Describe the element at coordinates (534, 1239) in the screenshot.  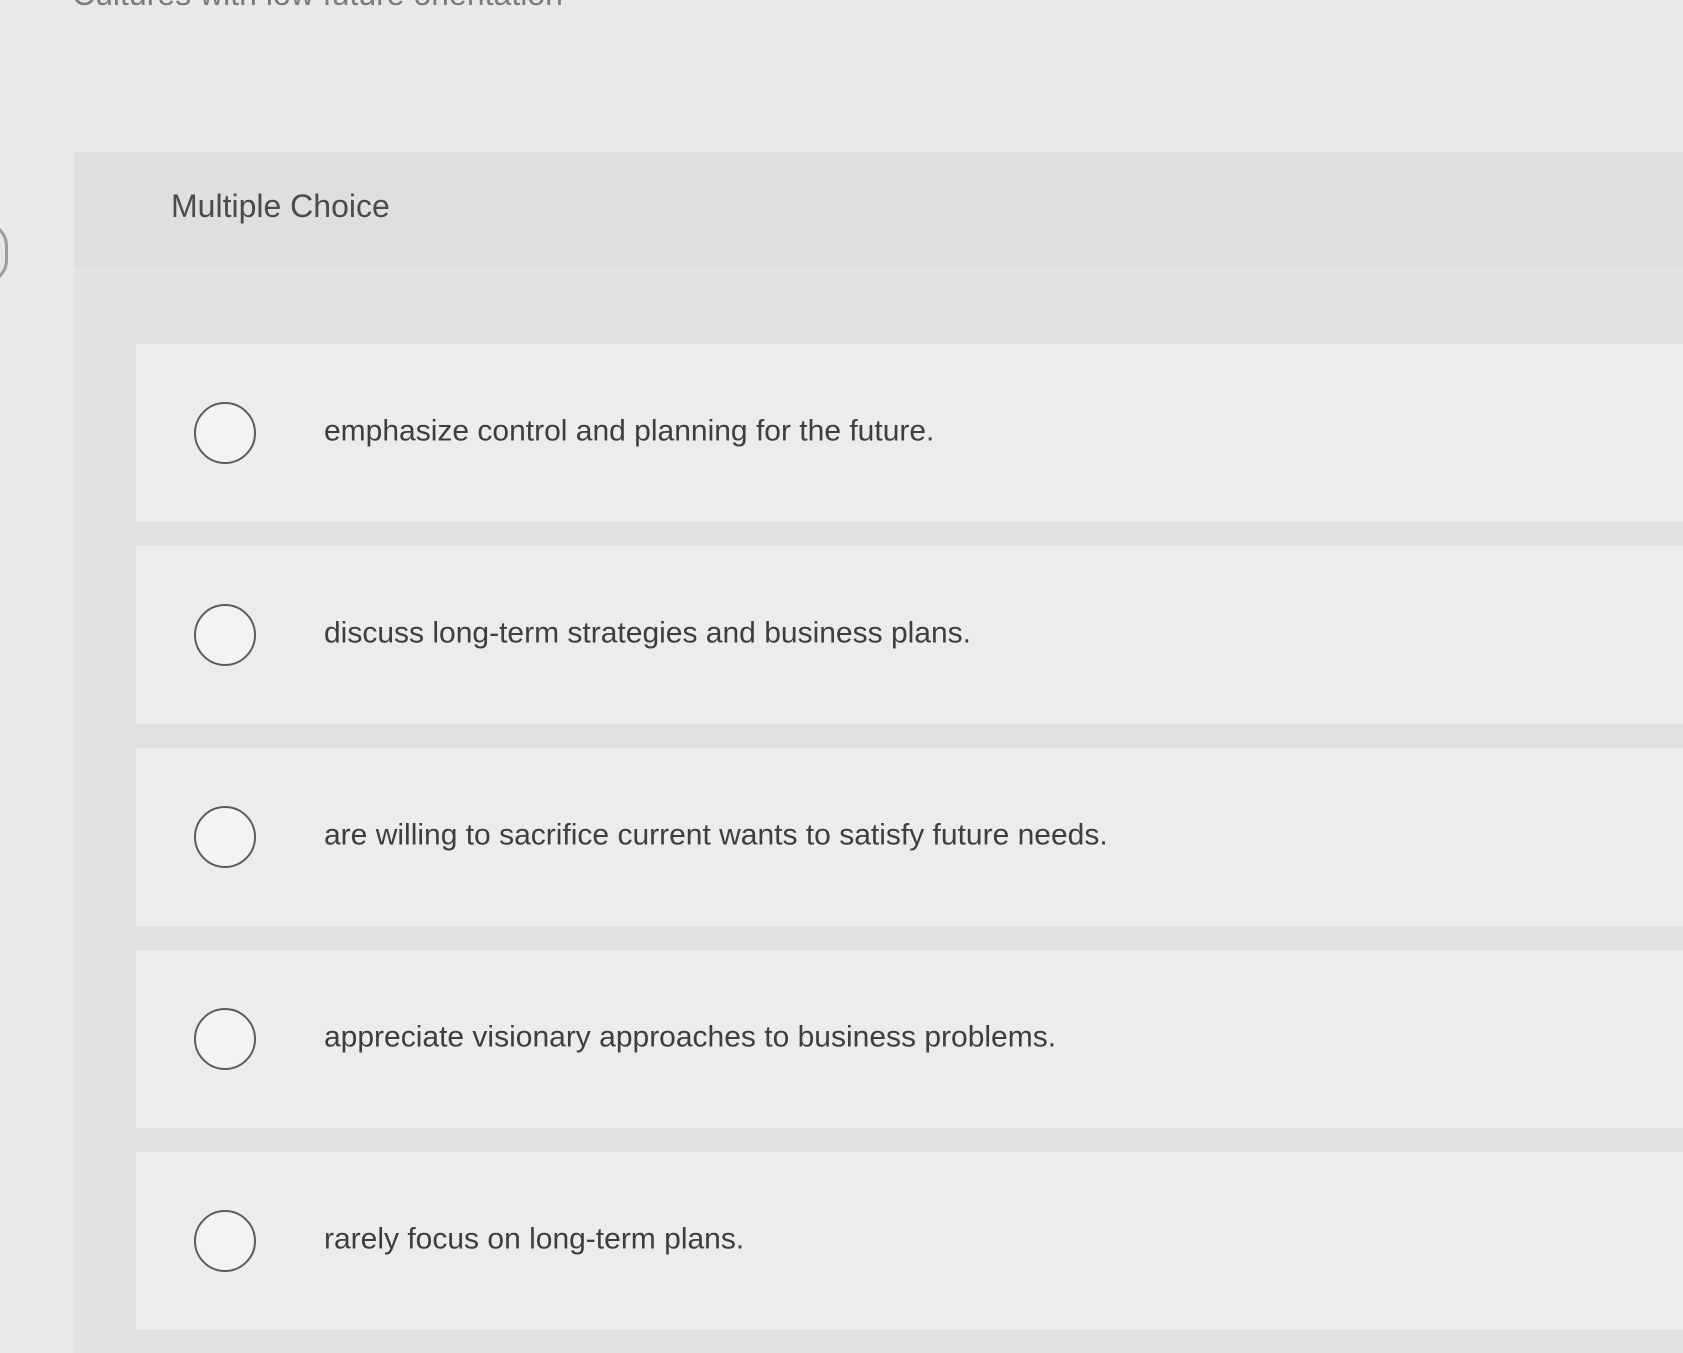
I see `option-label: rarely focus on long-term plans.` at that location.